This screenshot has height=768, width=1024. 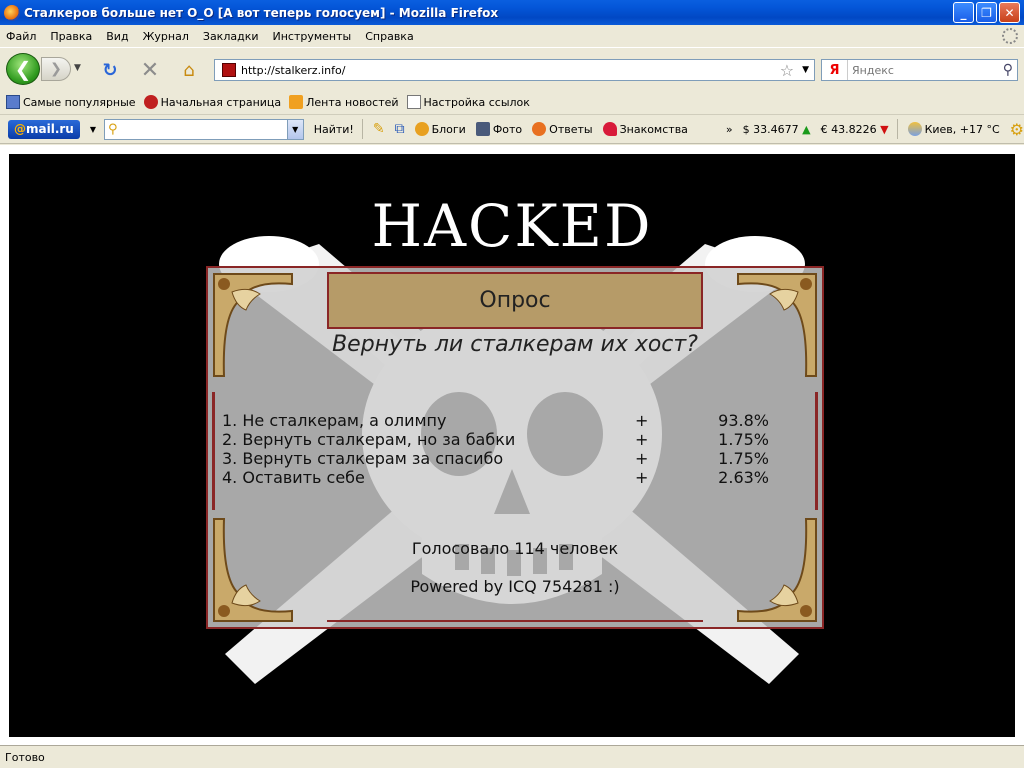 I want to click on magnifier-page-icon: ⧉, so click(x=400, y=129).